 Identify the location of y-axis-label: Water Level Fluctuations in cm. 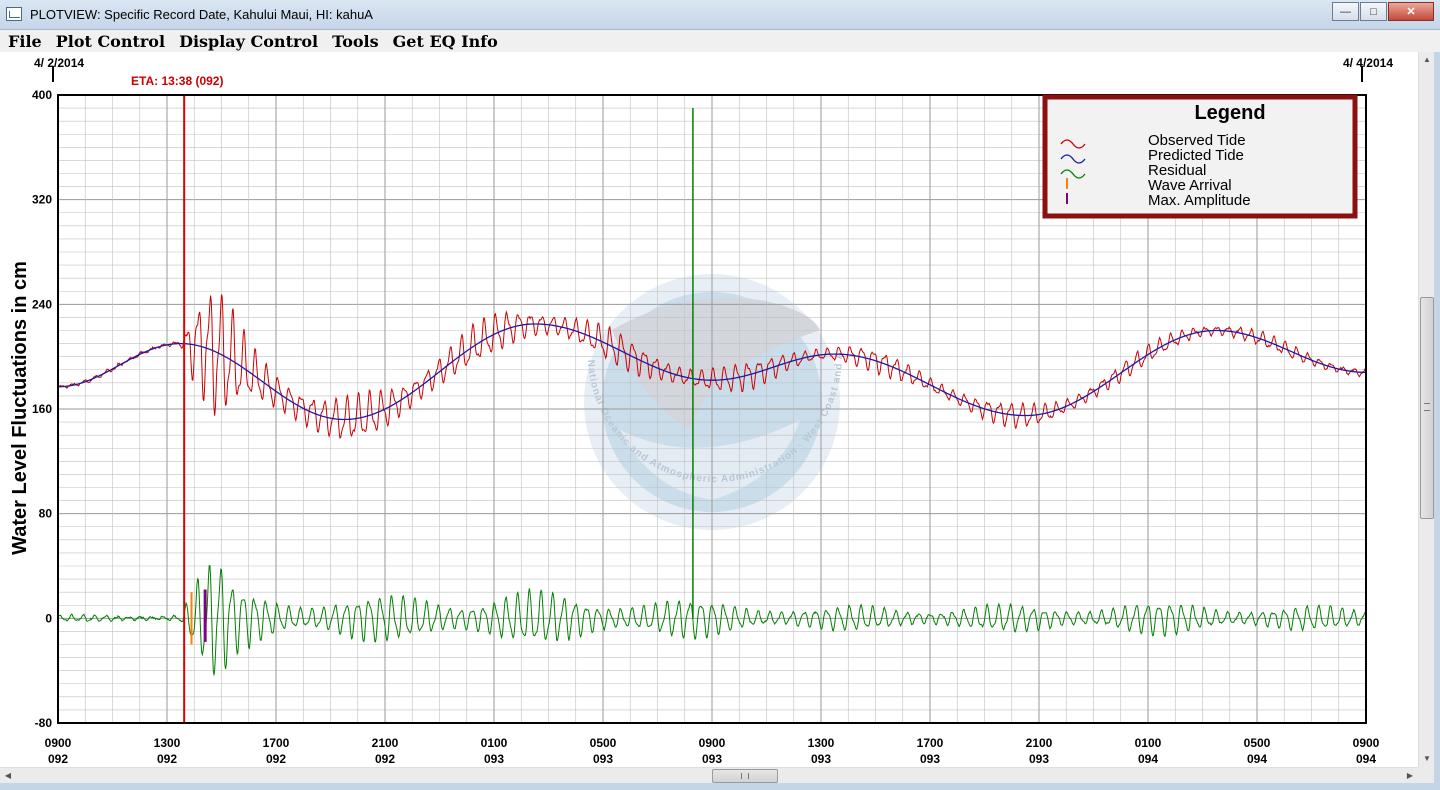
(20, 408).